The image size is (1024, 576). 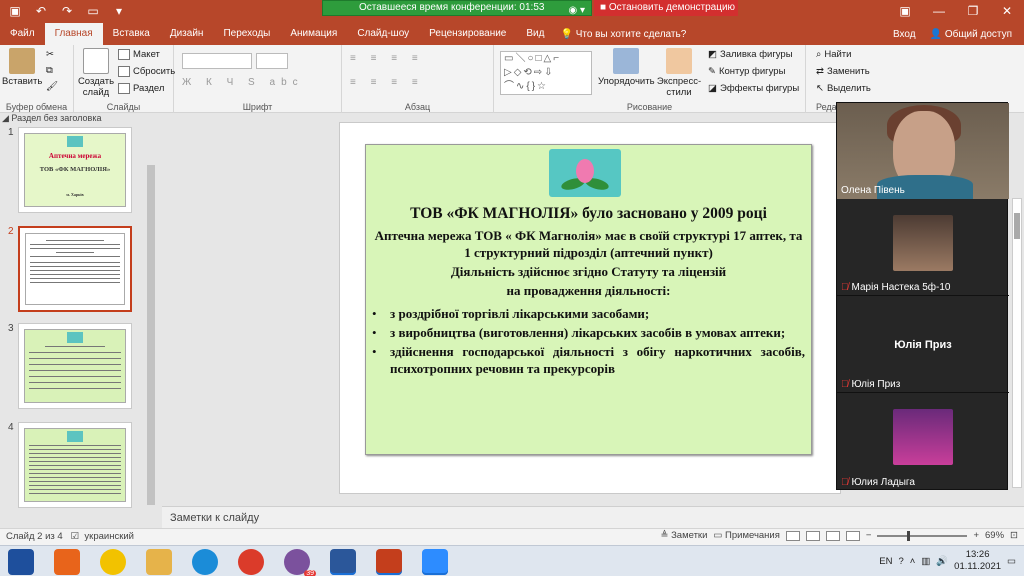 I want to click on zoom-out-icon: −, so click(x=869, y=535).